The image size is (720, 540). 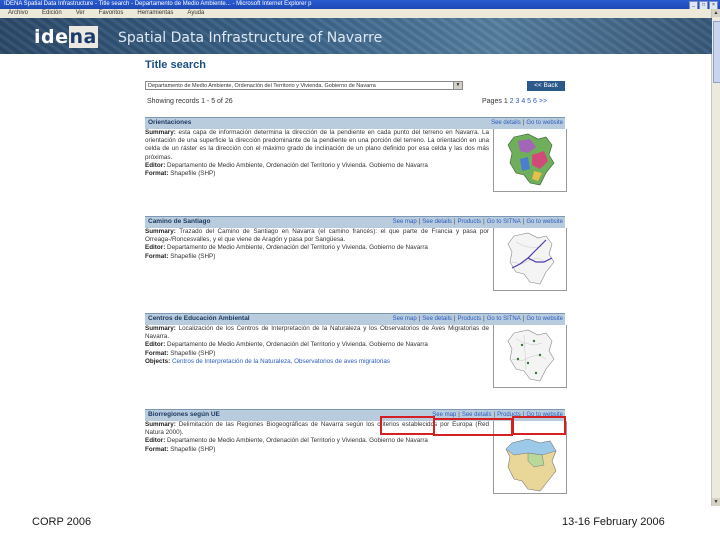 What do you see at coordinates (716, 52) in the screenshot?
I see `scroll-thumb` at bounding box center [716, 52].